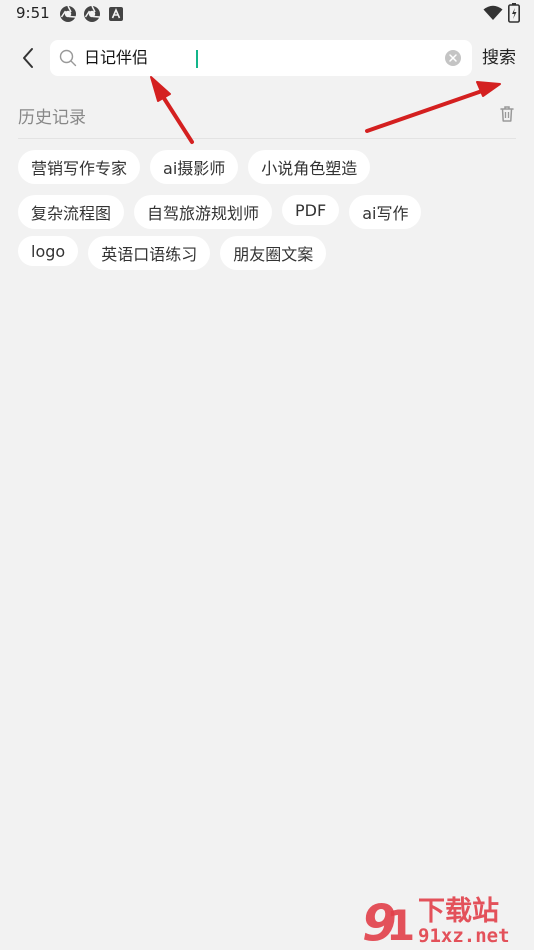  What do you see at coordinates (68, 58) in the screenshot?
I see `search-icon` at bounding box center [68, 58].